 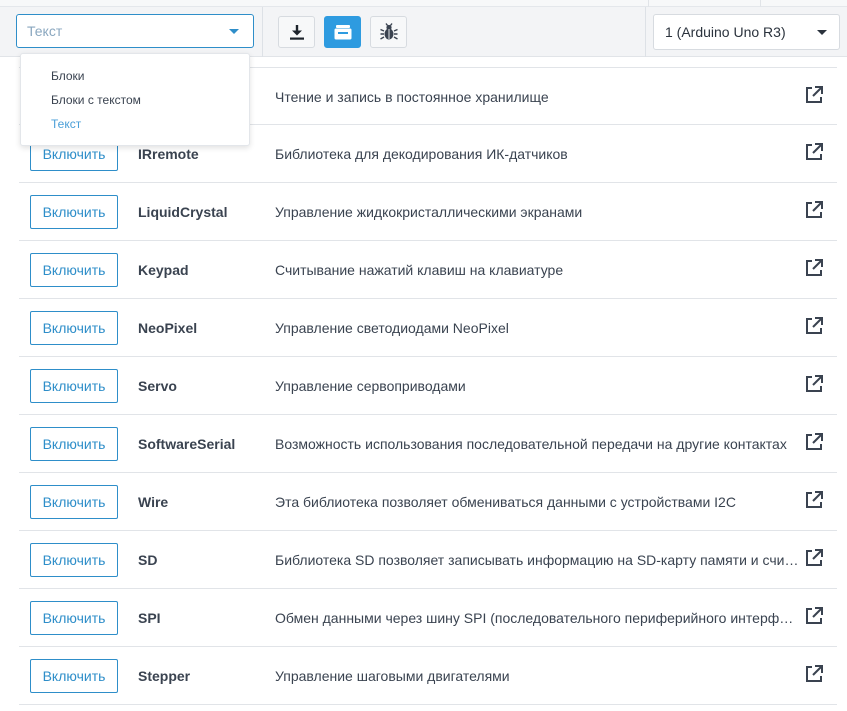 I want to click on code-mode-dropdown: Блоки Блоки с текстом Текст, so click(x=135, y=99).